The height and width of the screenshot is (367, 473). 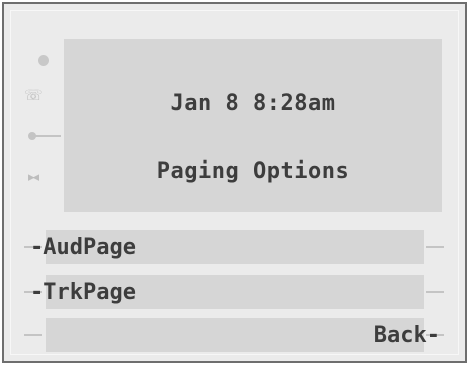 I want to click on screen-title: Paging Options, so click(x=253, y=171).